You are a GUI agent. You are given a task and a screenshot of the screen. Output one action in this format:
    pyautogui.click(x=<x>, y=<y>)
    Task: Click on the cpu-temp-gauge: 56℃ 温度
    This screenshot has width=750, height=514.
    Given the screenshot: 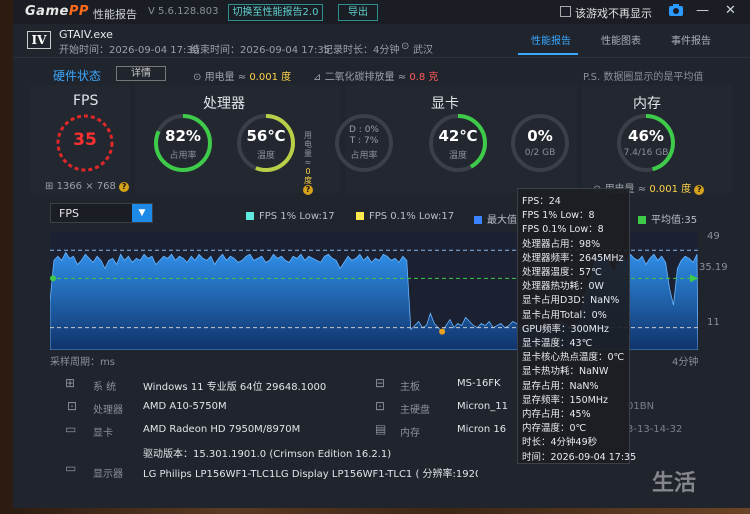 What is the action you would take?
    pyautogui.click(x=266, y=143)
    